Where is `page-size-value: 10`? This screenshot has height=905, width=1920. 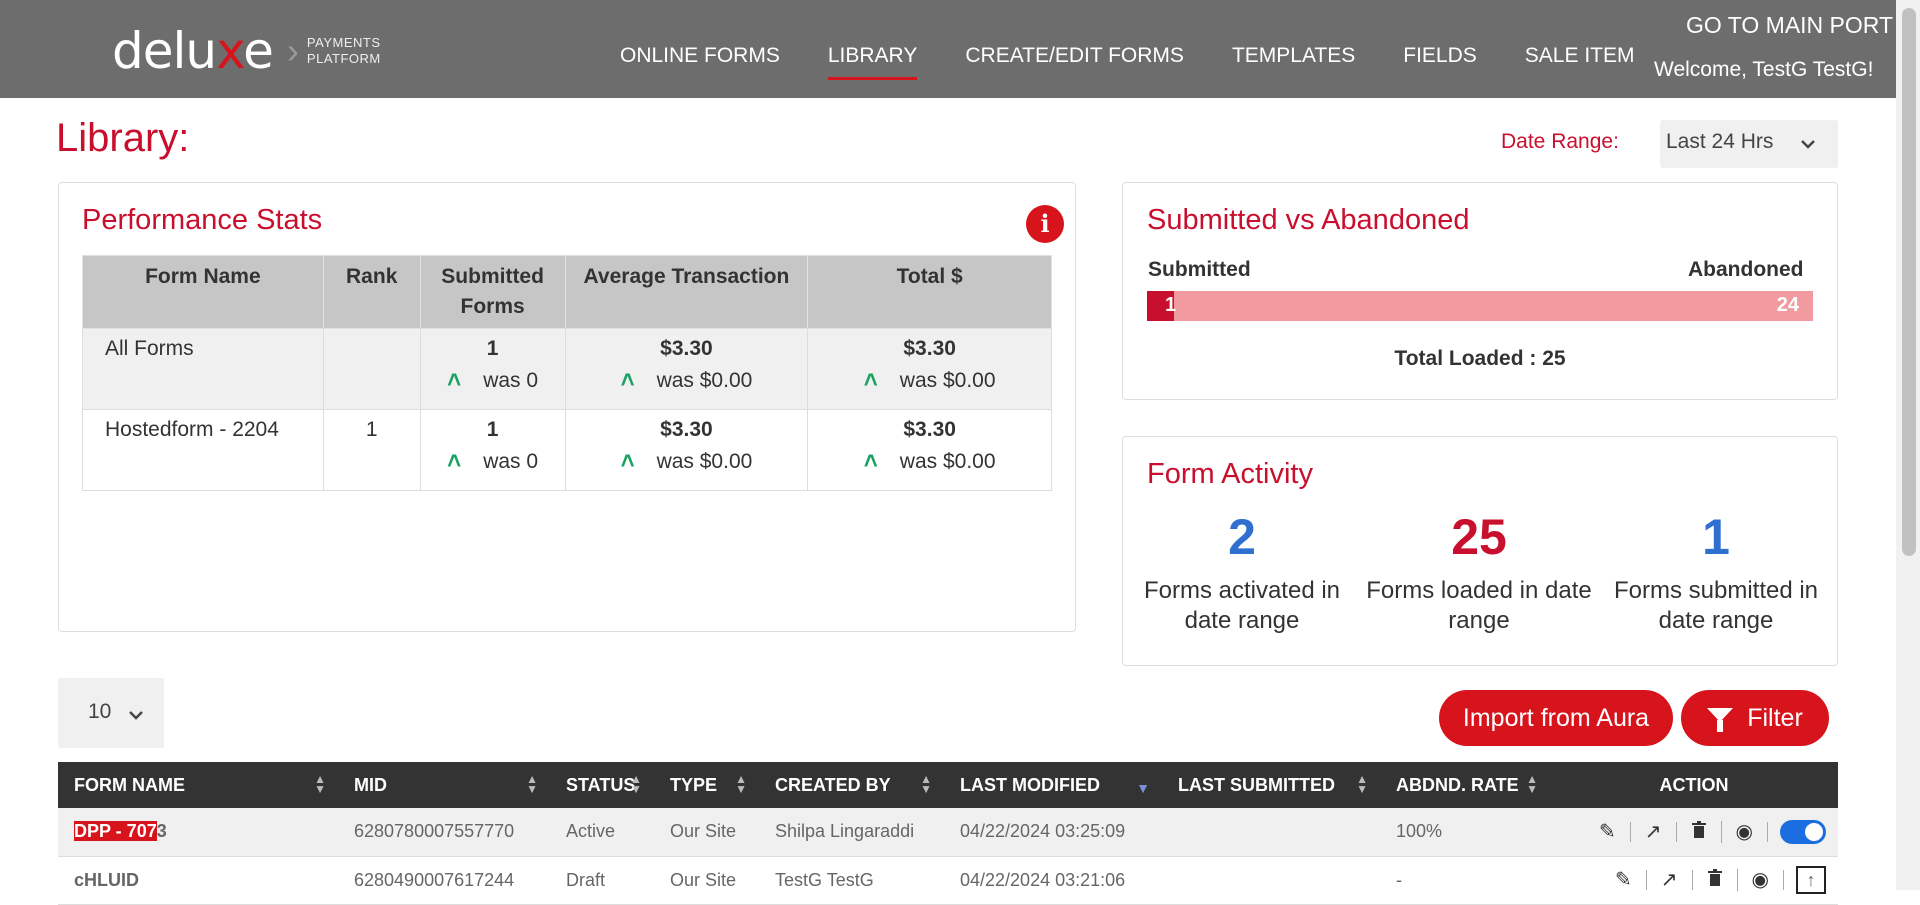
page-size-value: 10 is located at coordinates (100, 711).